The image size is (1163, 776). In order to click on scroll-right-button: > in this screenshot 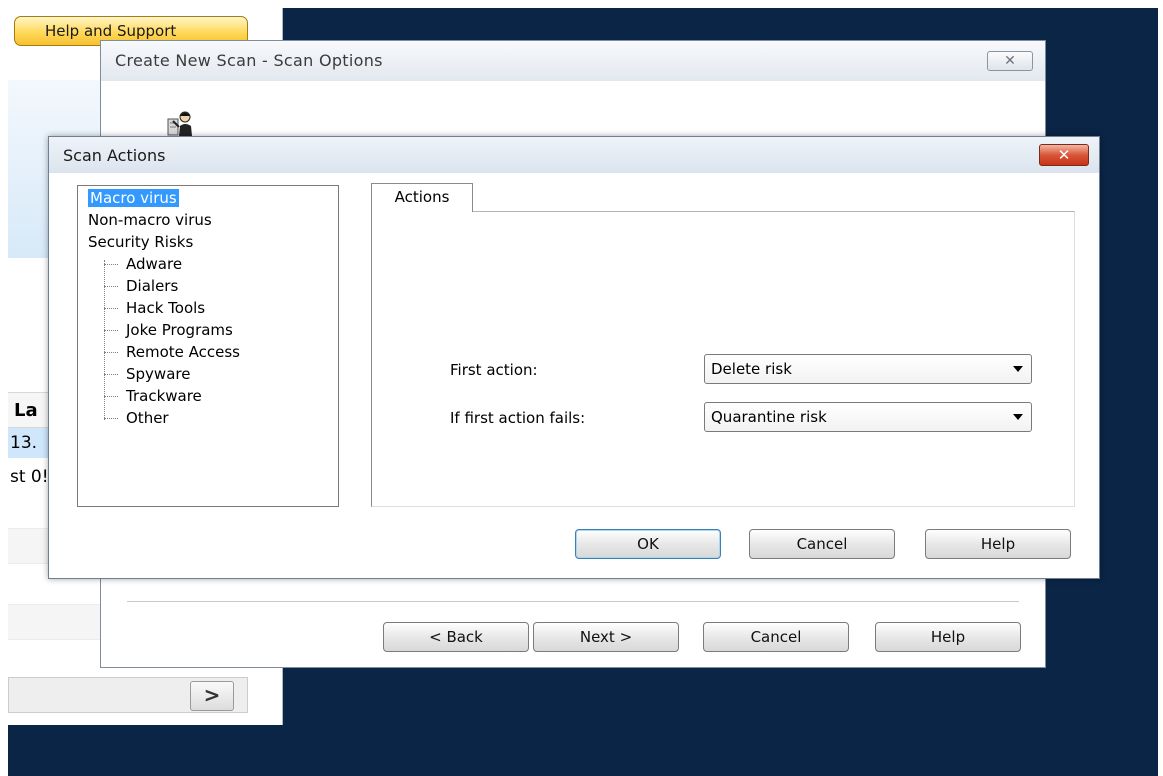, I will do `click(212, 696)`.